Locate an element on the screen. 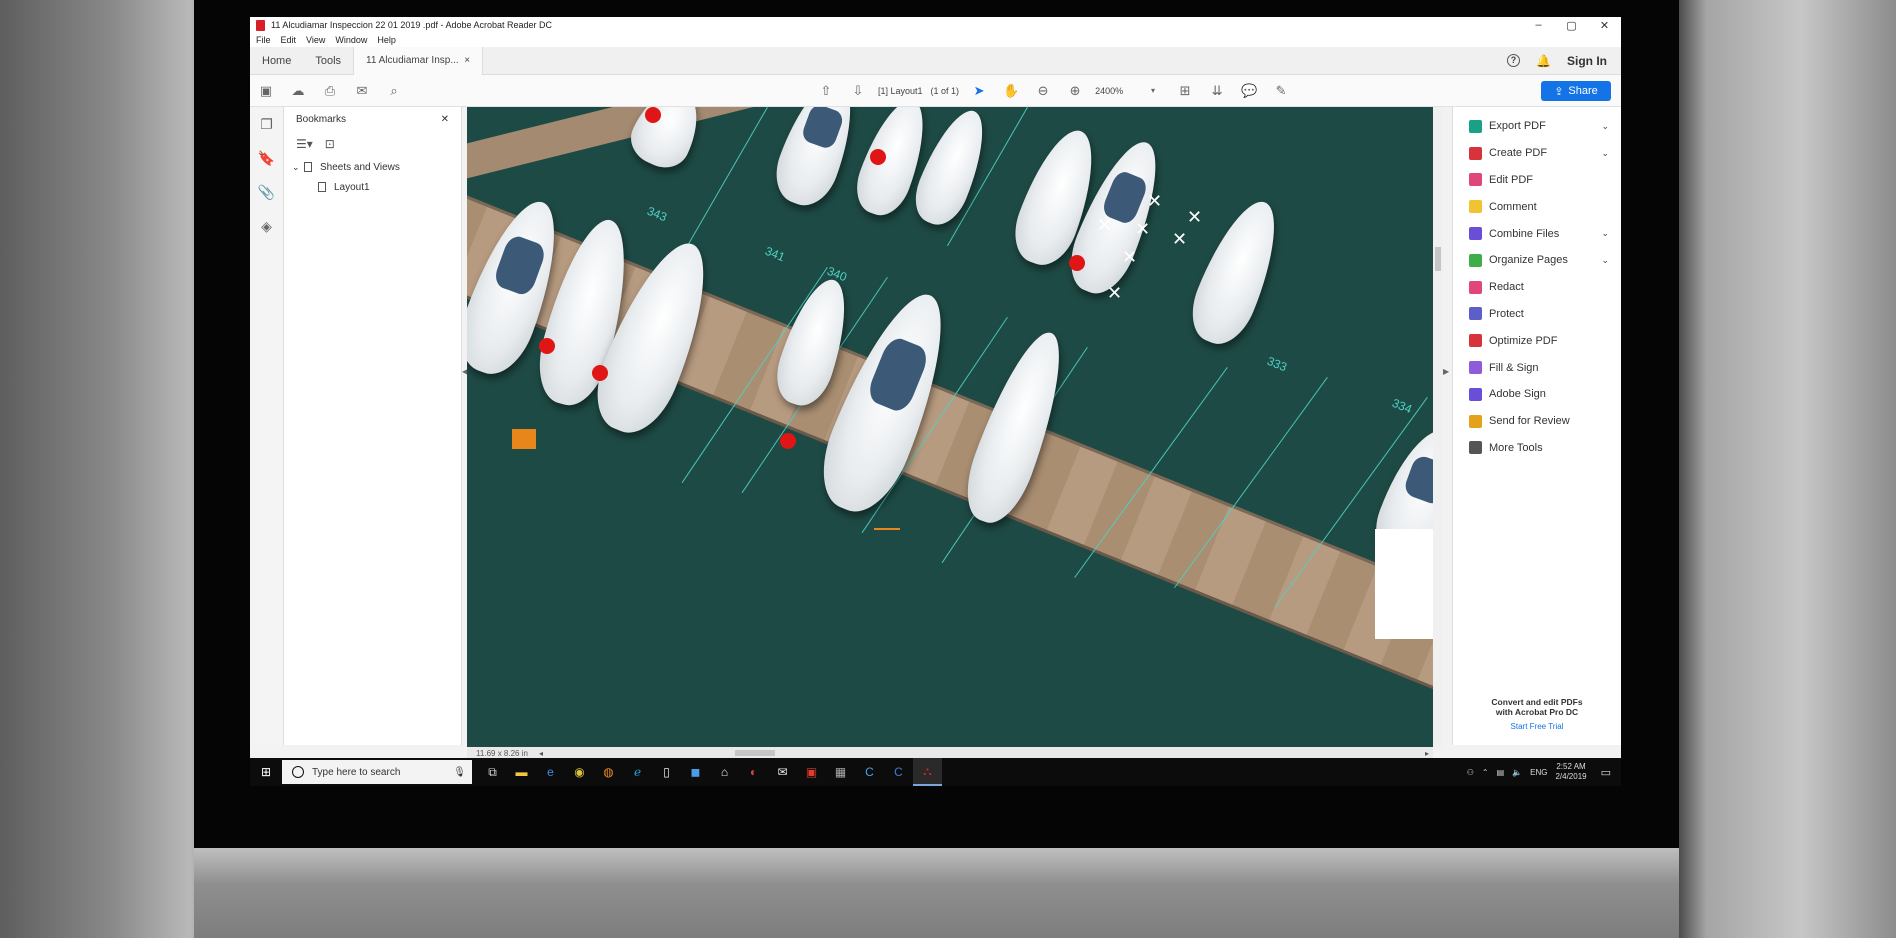 This screenshot has height=938, width=1896. vertical-scrollbar is located at coordinates (1438, 427).